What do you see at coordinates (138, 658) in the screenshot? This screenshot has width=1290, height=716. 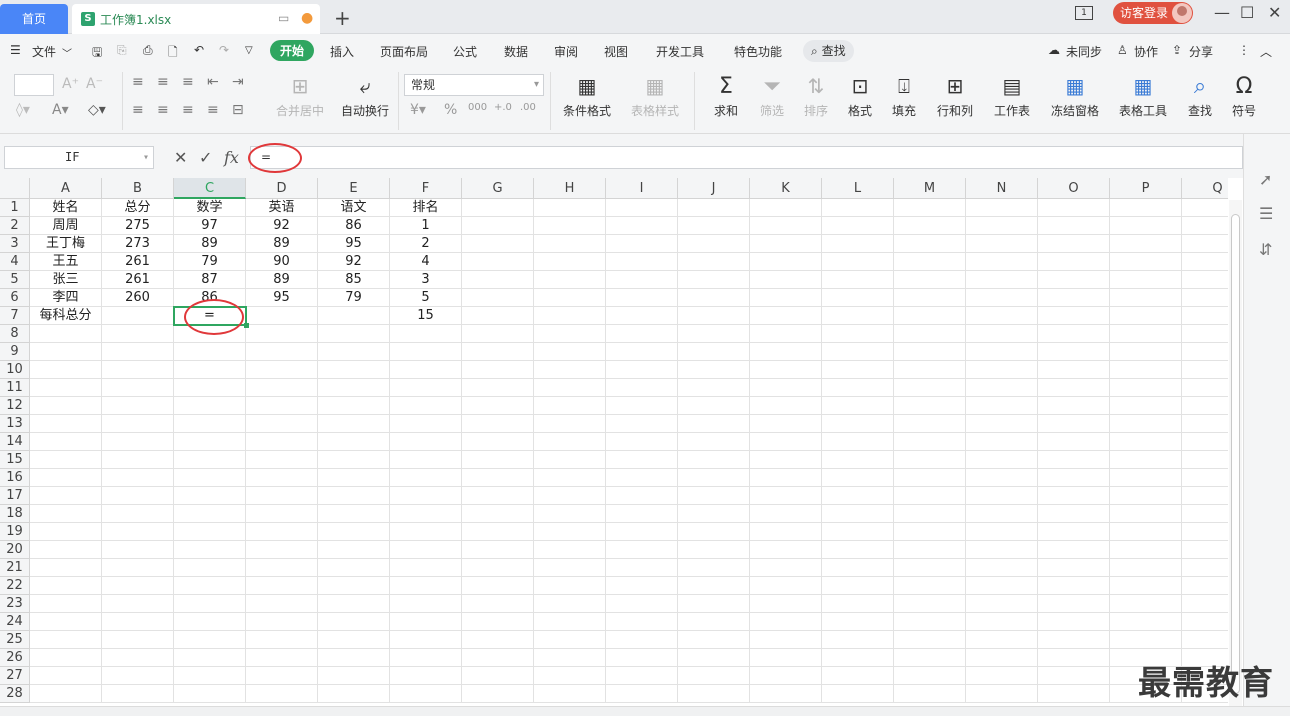 I see `cell-b26` at bounding box center [138, 658].